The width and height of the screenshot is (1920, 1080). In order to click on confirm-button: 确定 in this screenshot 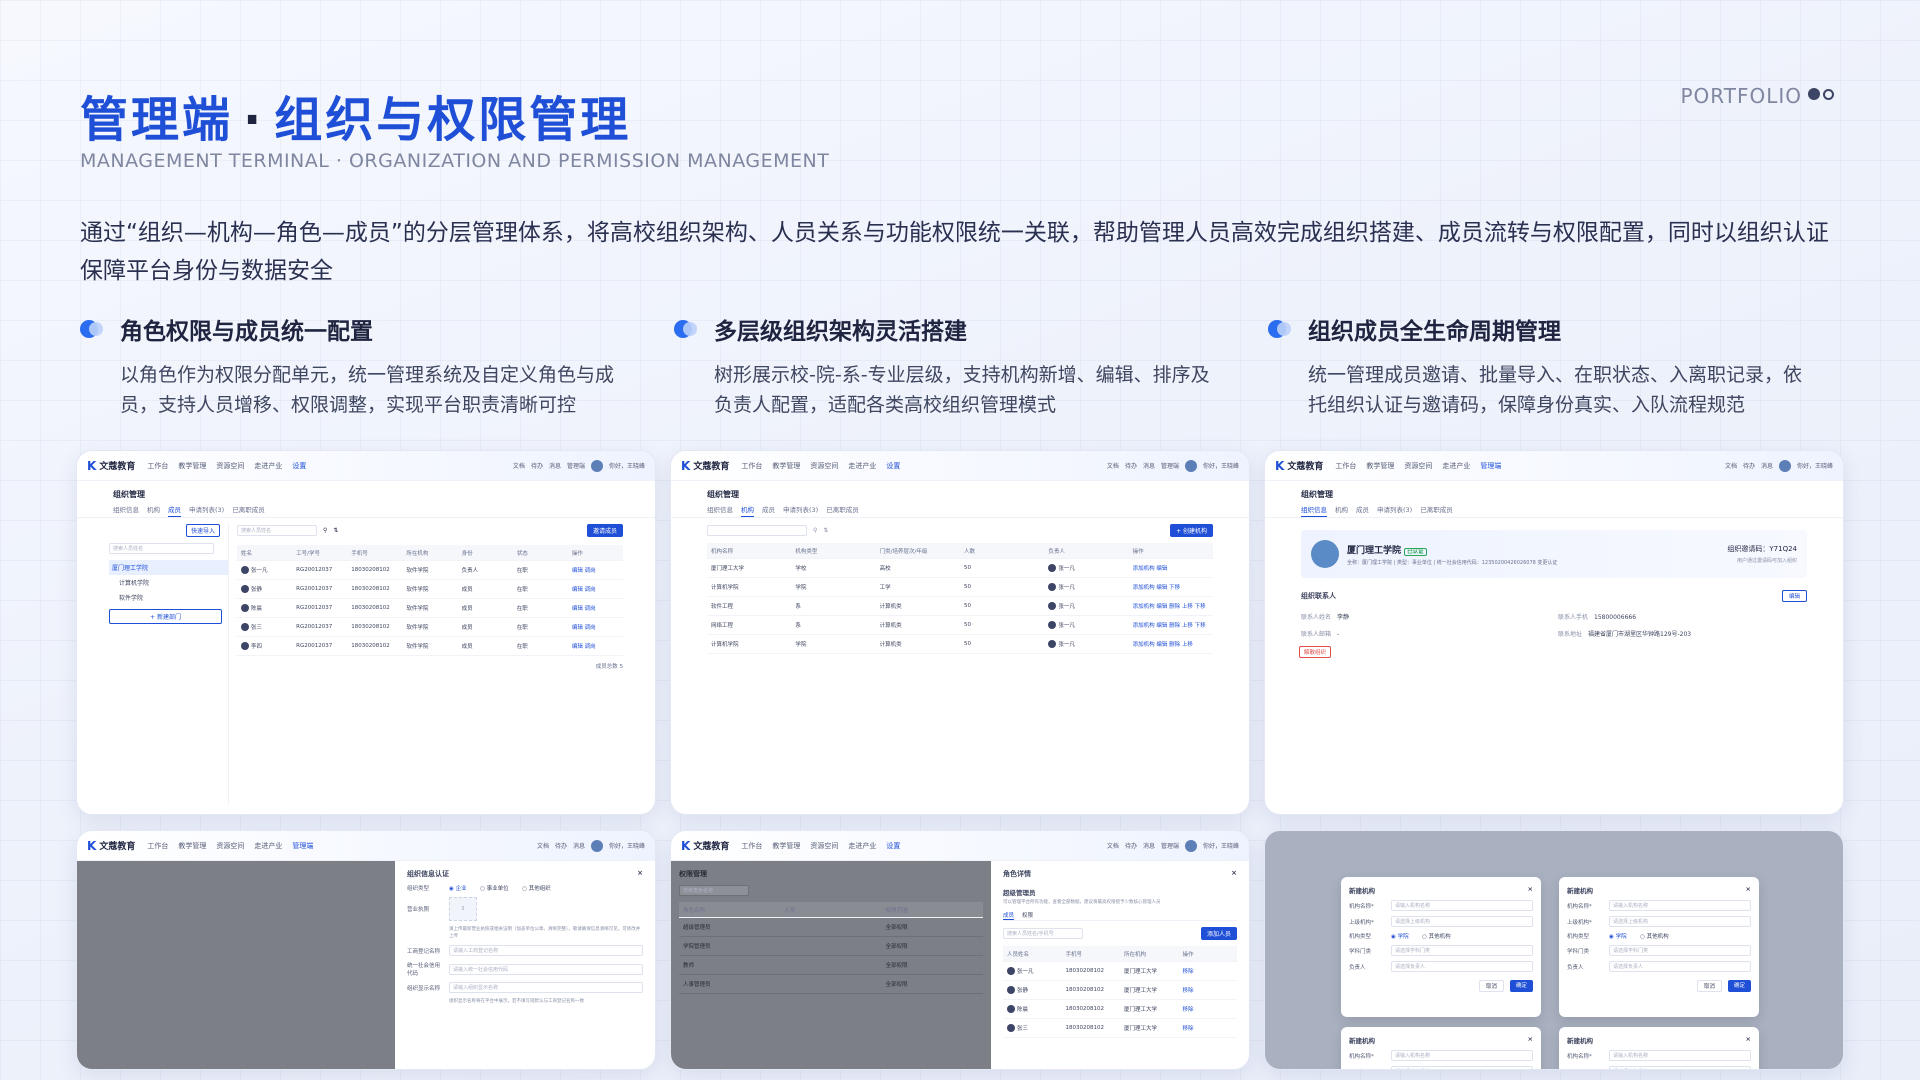, I will do `click(1521, 986)`.